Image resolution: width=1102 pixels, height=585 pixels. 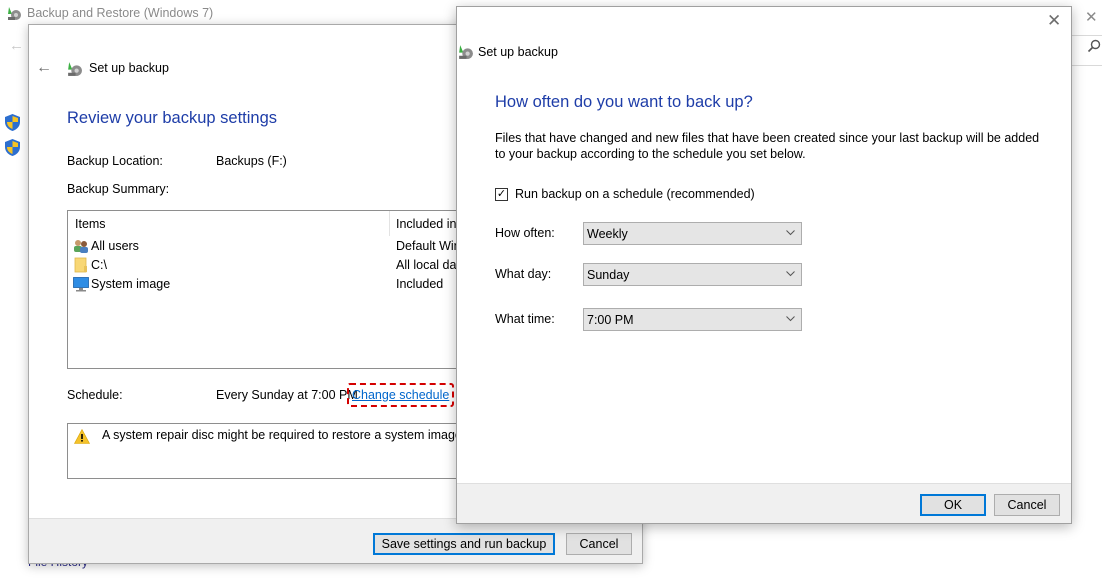 What do you see at coordinates (635, 194) in the screenshot?
I see `run-on-schedule-label: Run backup on a schedule (recommended)` at bounding box center [635, 194].